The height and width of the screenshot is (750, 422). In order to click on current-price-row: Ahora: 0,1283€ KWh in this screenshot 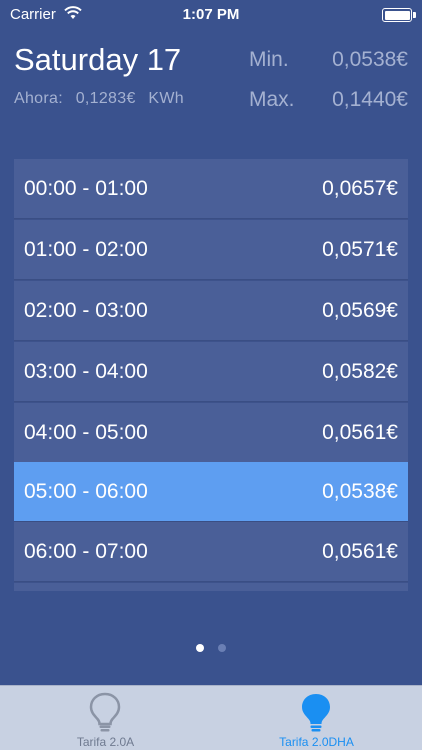, I will do `click(103, 99)`.